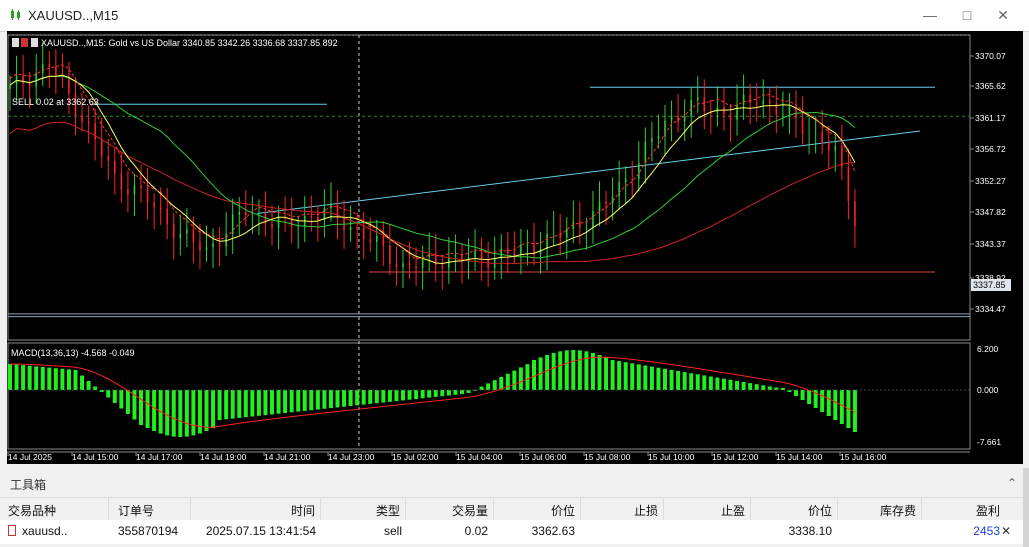  Describe the element at coordinates (989, 285) in the screenshot. I see `current-price-label: 3337.85` at that location.